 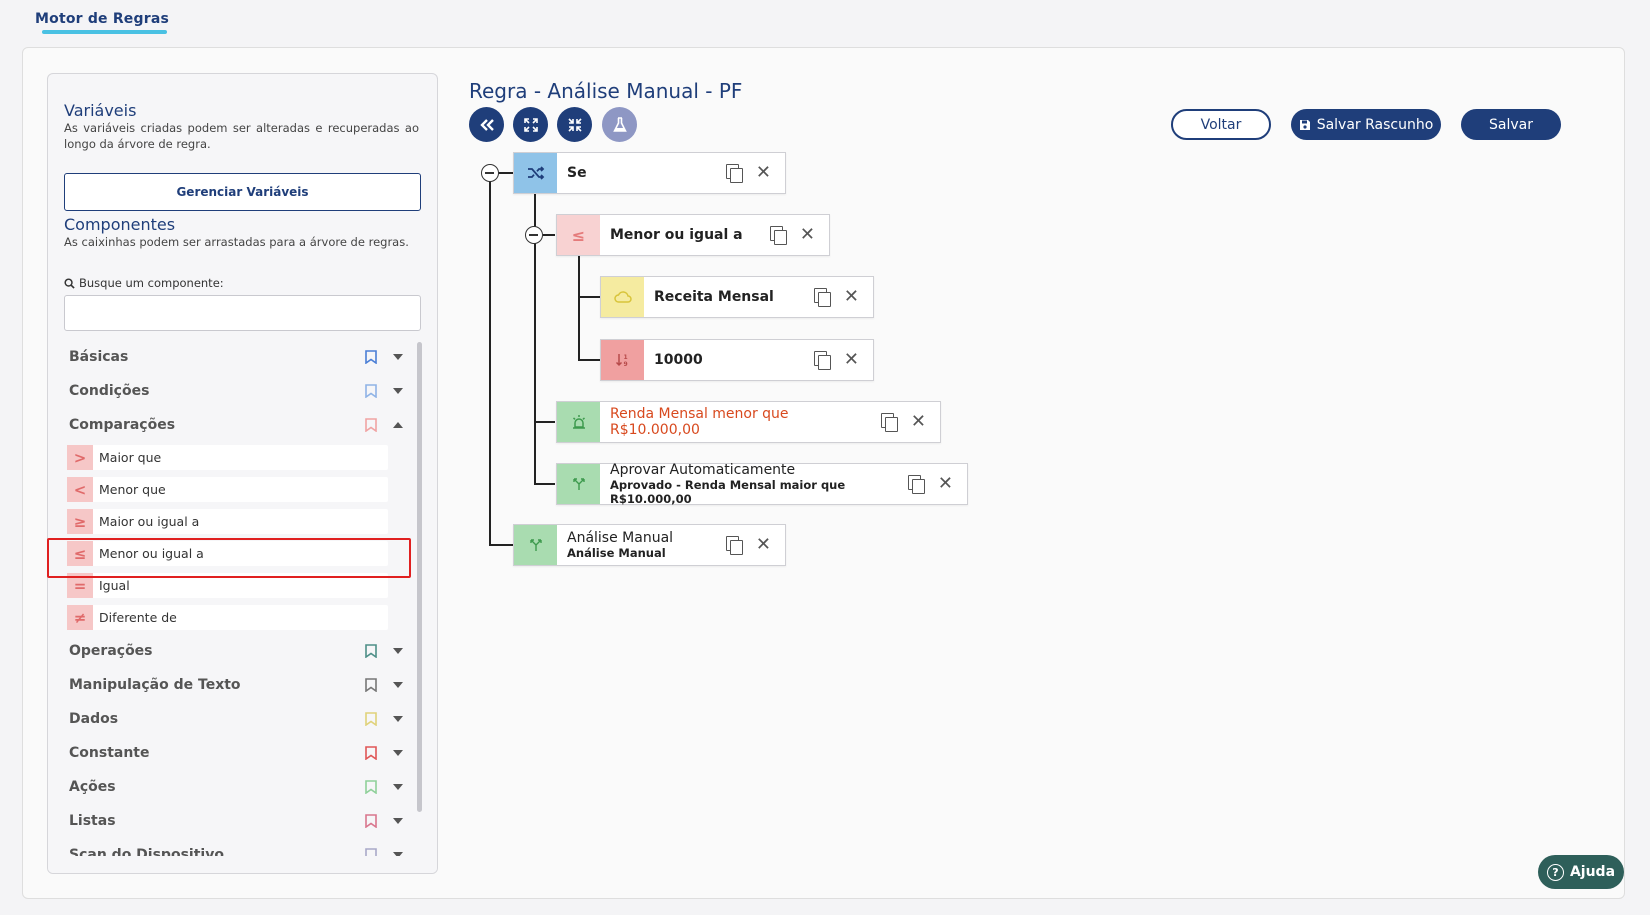 I want to click on lte-icon: ≤, so click(x=578, y=235).